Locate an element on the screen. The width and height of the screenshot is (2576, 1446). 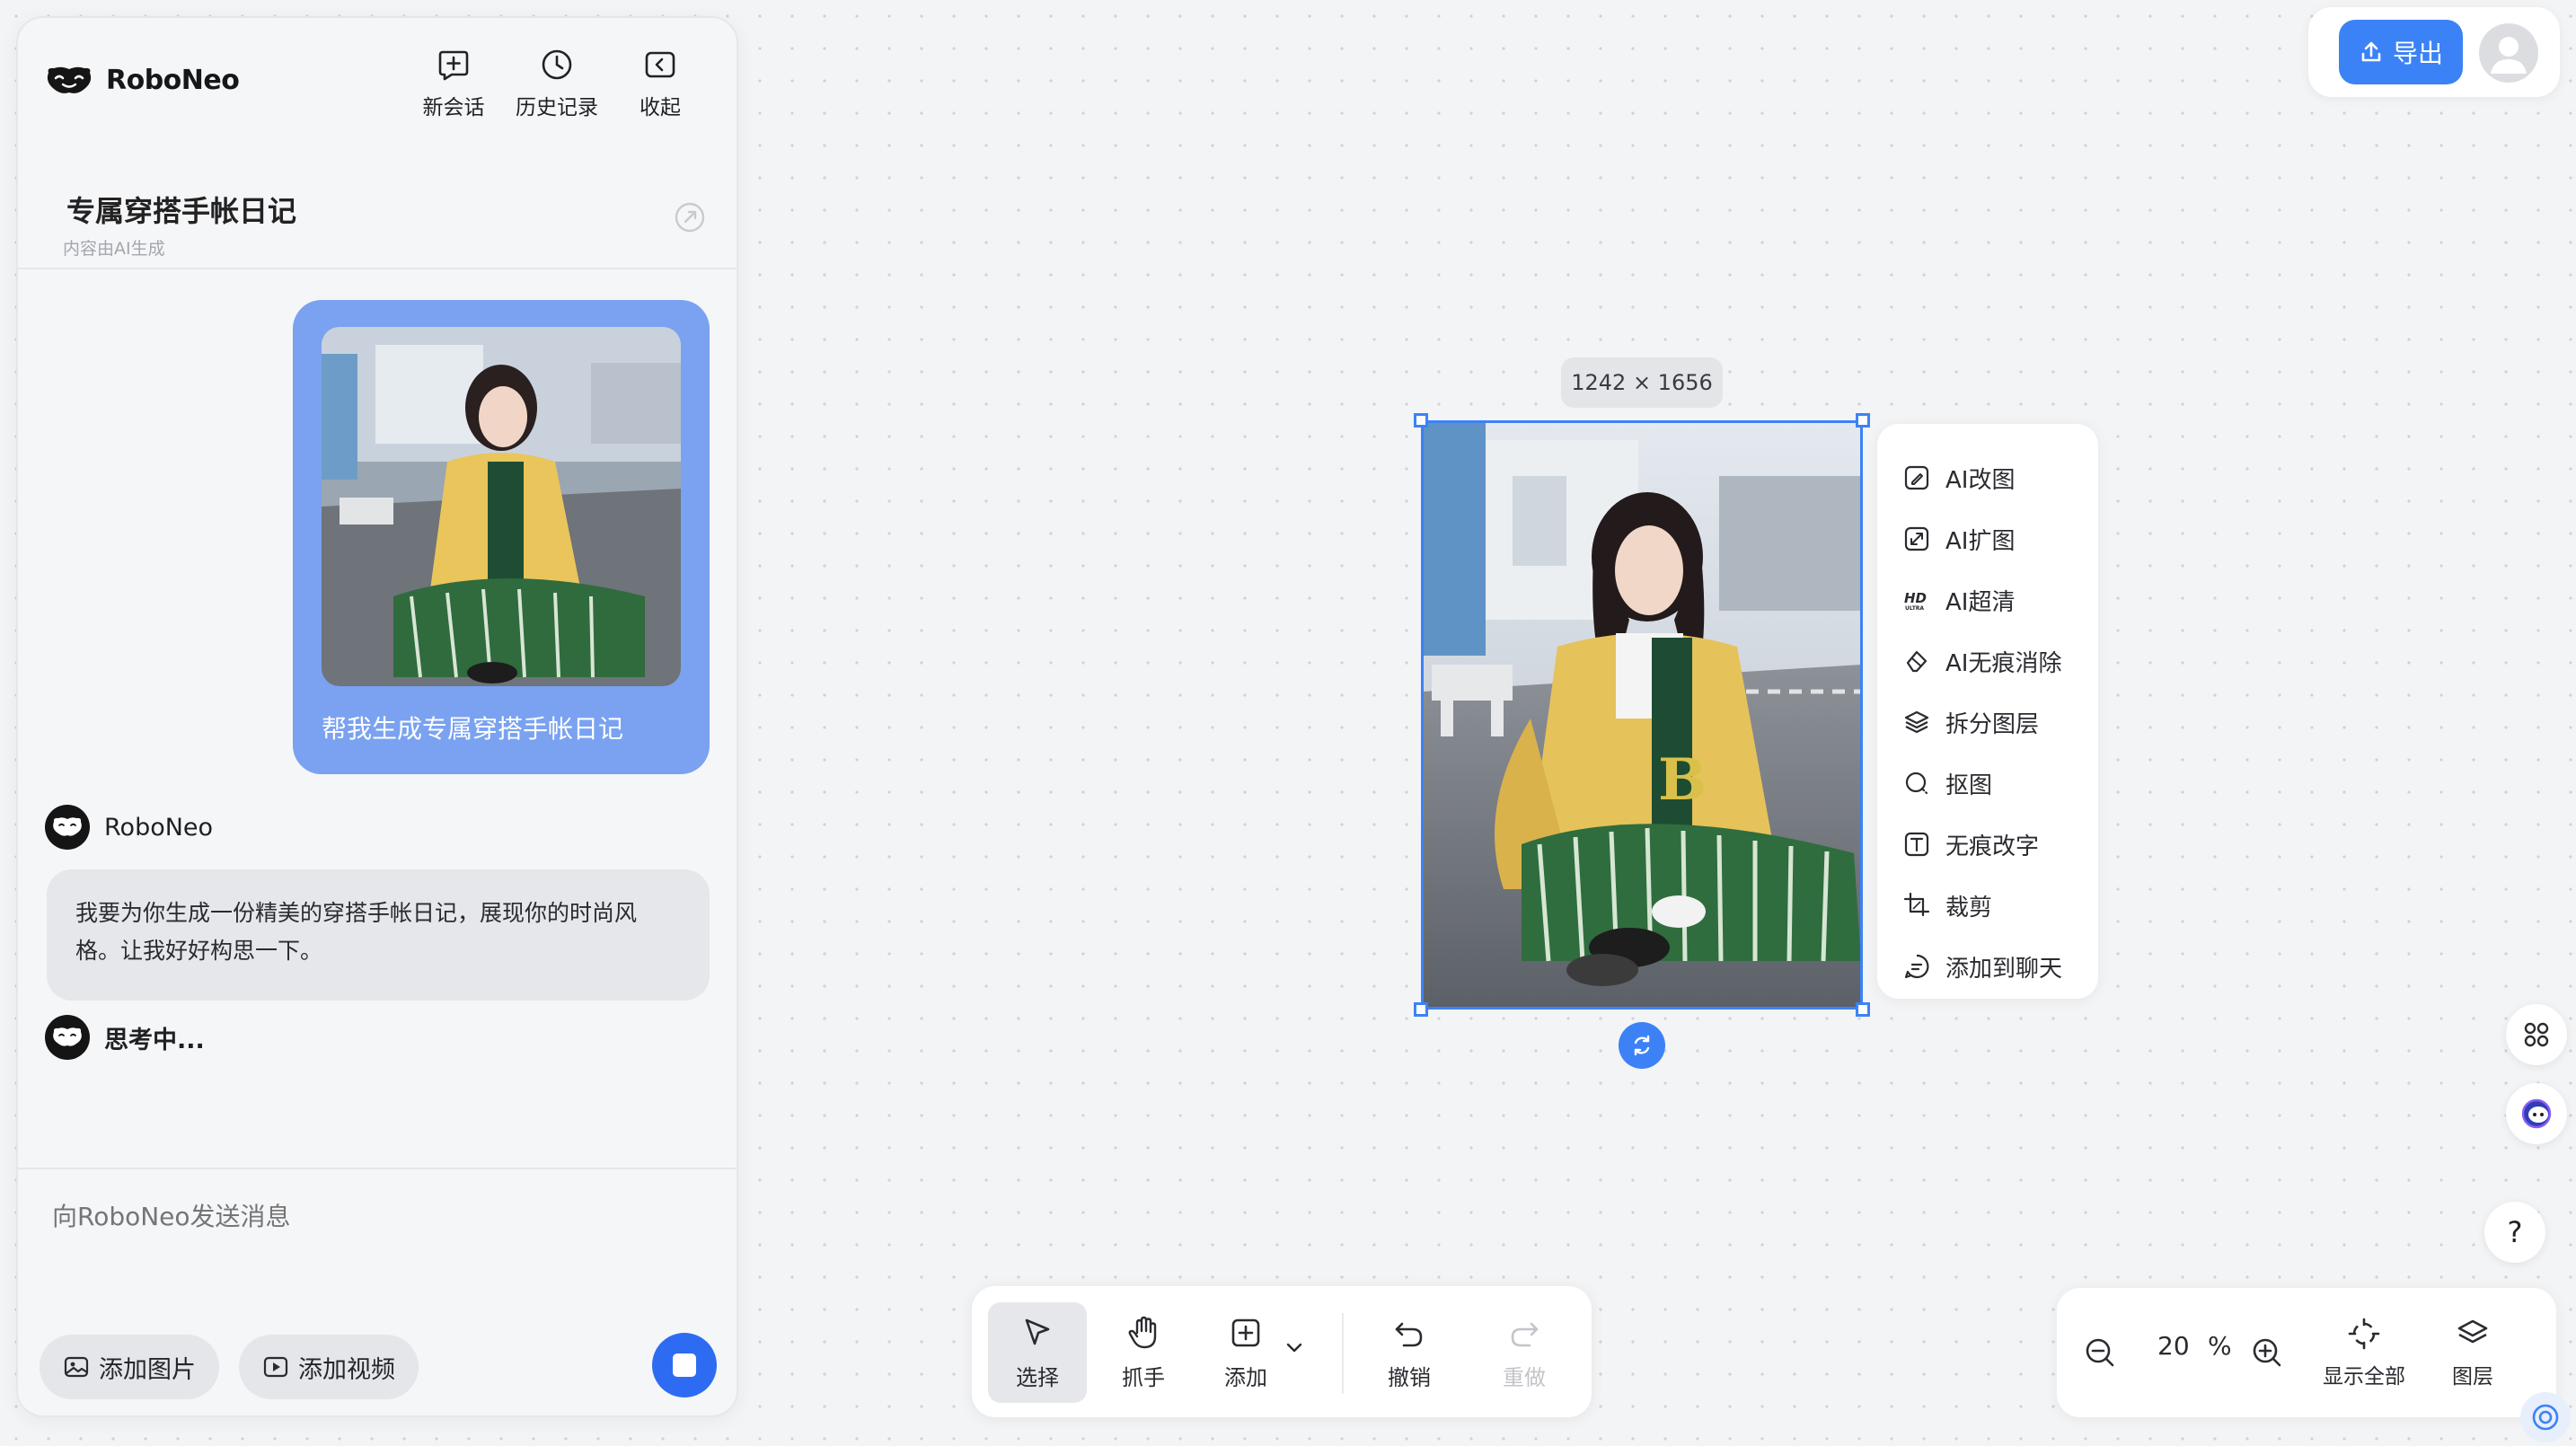
resize-handle-bottom-right is located at coordinates (1863, 1010).